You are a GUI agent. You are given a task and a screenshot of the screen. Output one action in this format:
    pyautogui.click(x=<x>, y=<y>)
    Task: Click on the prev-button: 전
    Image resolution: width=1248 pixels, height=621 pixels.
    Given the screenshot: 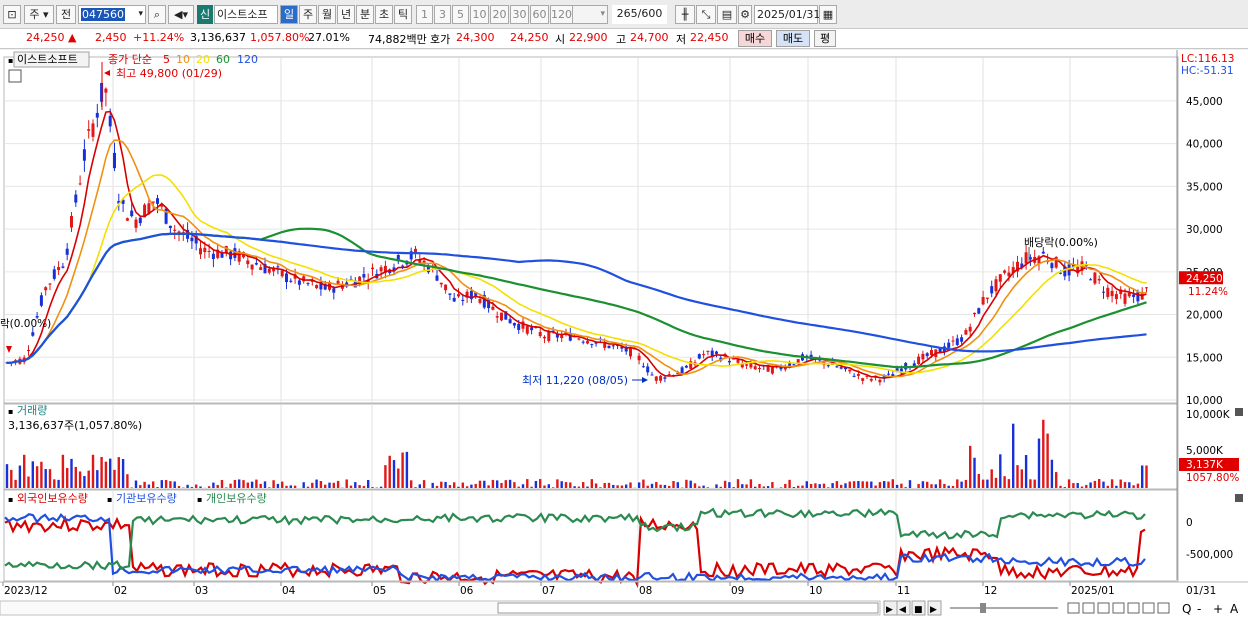 What is the action you would take?
    pyautogui.click(x=66, y=14)
    